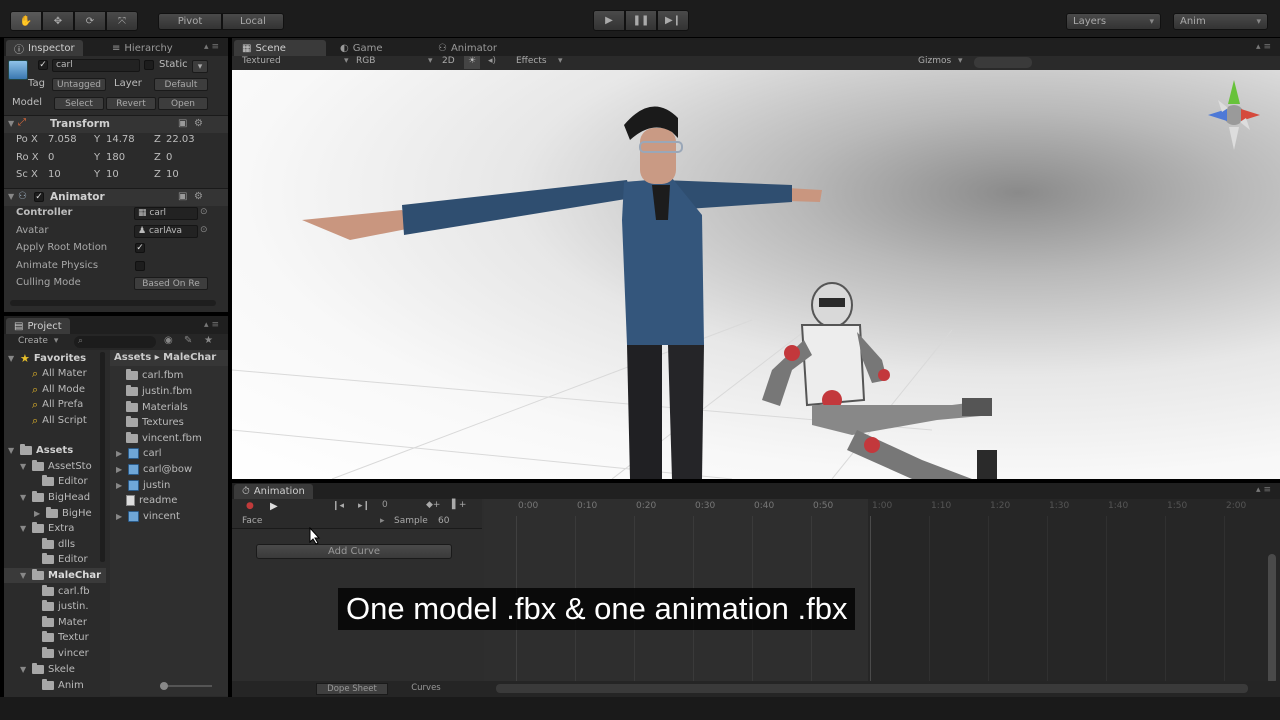 The image size is (1280, 720). Describe the element at coordinates (143, 485) in the screenshot. I see `file-item: ▶ justin` at that location.